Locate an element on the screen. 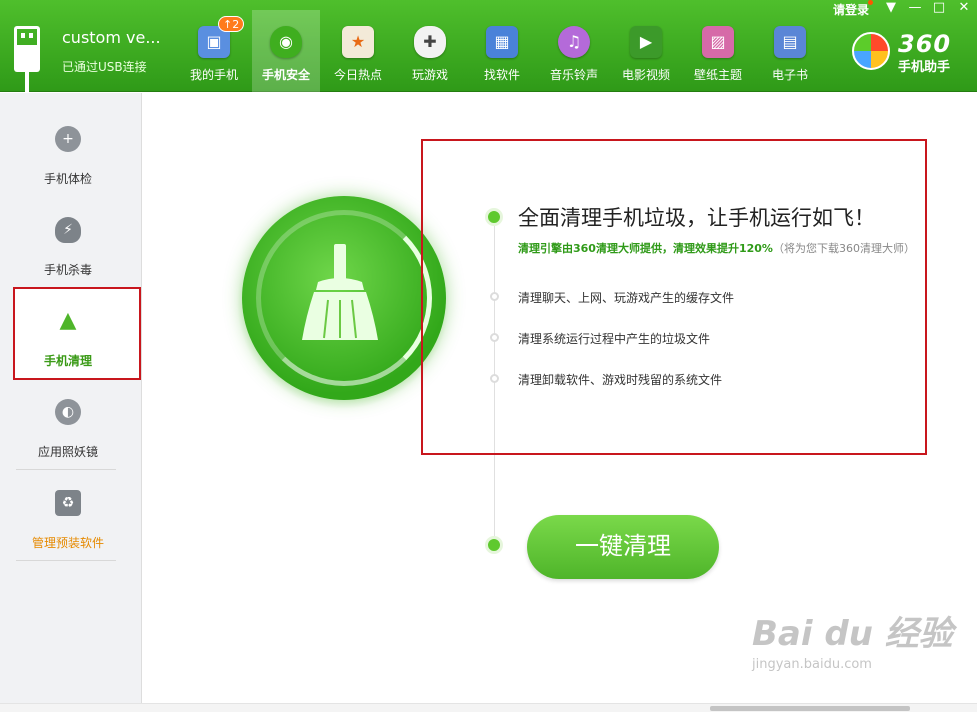 This screenshot has width=977, height=712. sidebar-item-health-check: + 手机体检 is located at coordinates (77, 156).